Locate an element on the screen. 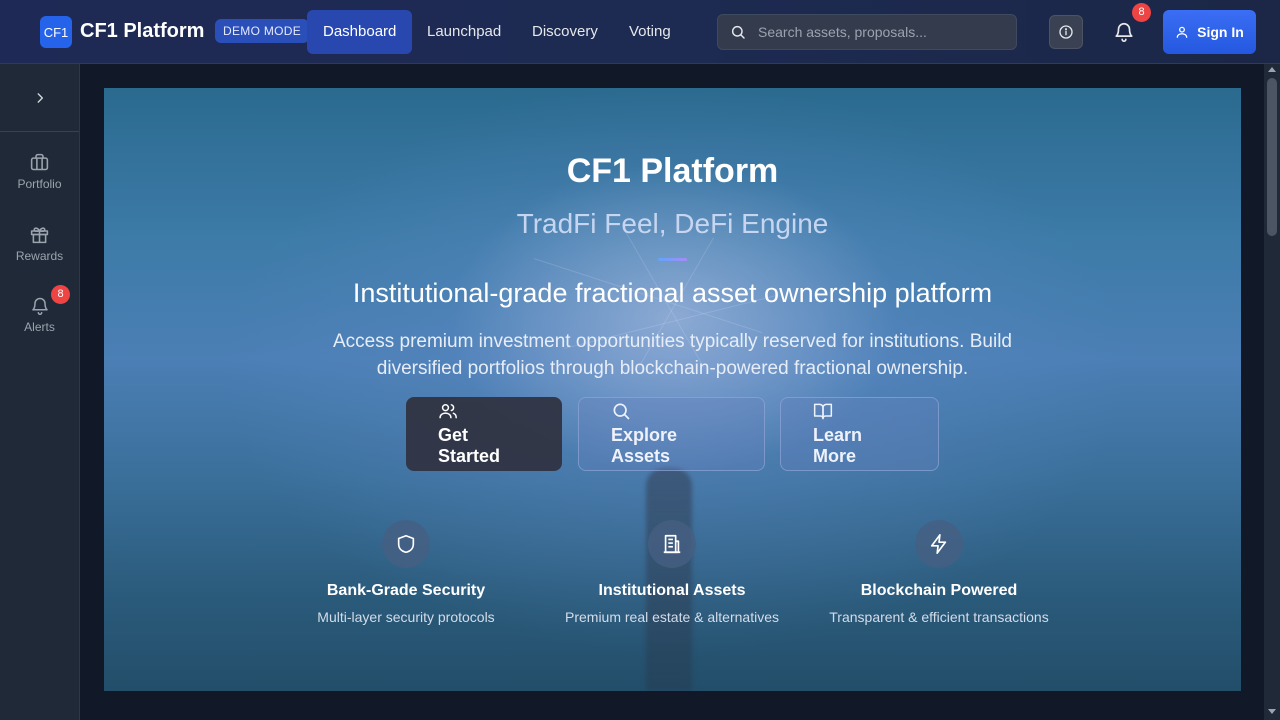  feature-description: Transparent & efficient transactions is located at coordinates (939, 617).